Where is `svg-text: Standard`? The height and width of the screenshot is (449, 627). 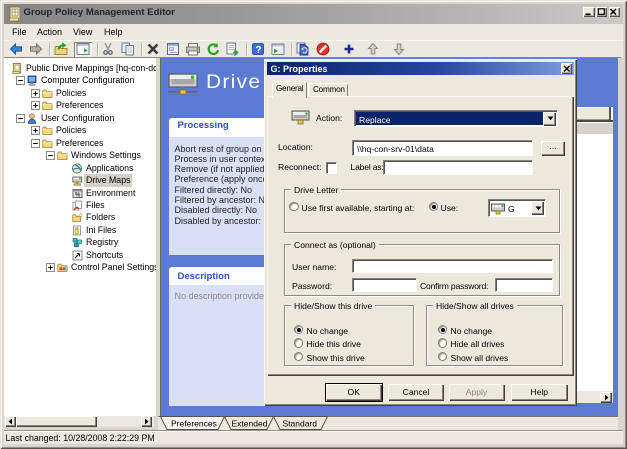 svg-text: Standard is located at coordinates (300, 423).